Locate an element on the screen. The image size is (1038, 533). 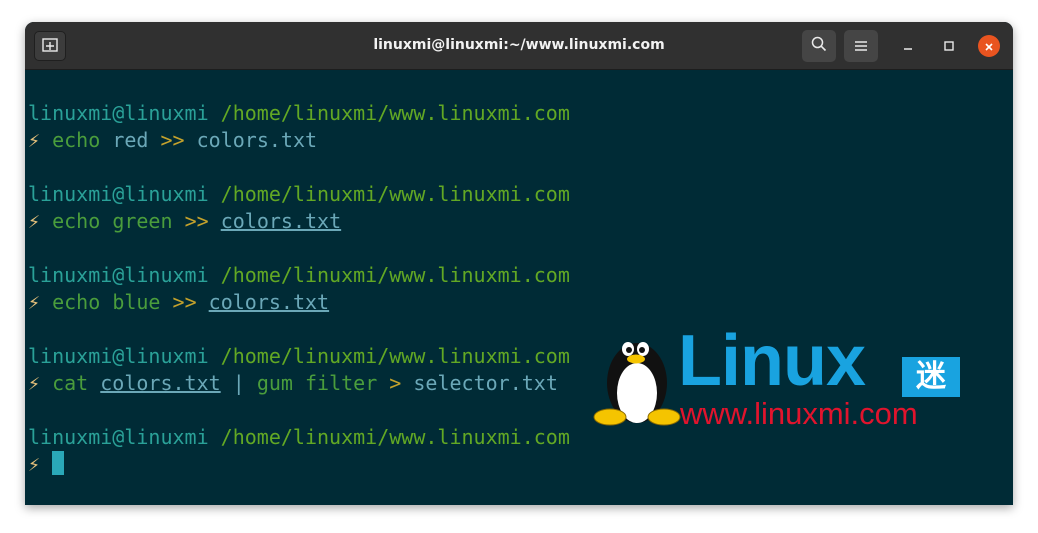
tux-penguin-icon is located at coordinates (637, 381).